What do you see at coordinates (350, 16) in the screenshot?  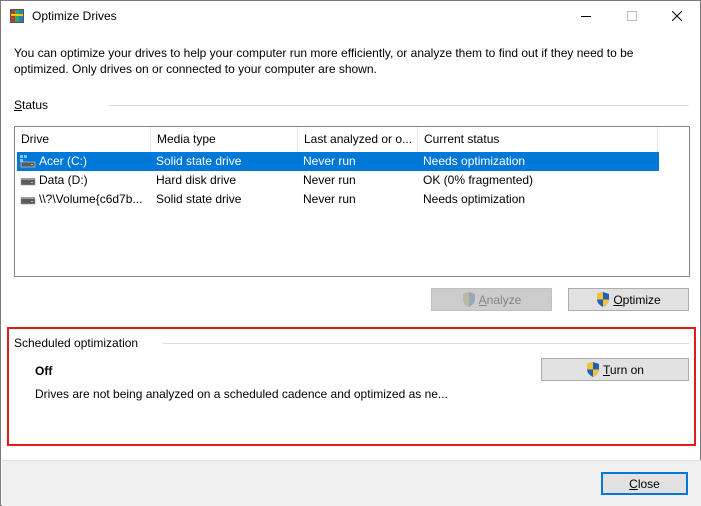 I see `title-bar: Optimize Drives` at bounding box center [350, 16].